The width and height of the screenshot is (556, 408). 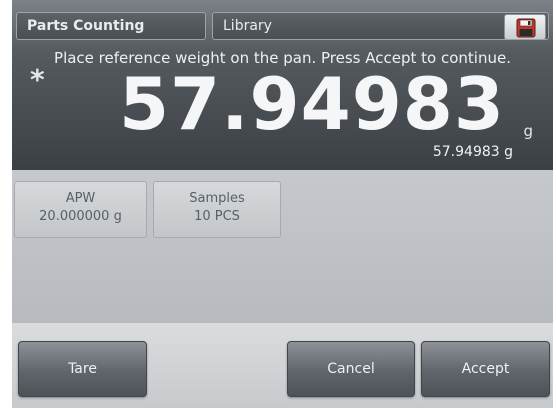 I want to click on top-bar: Parts Counting Library, so click(x=282, y=23).